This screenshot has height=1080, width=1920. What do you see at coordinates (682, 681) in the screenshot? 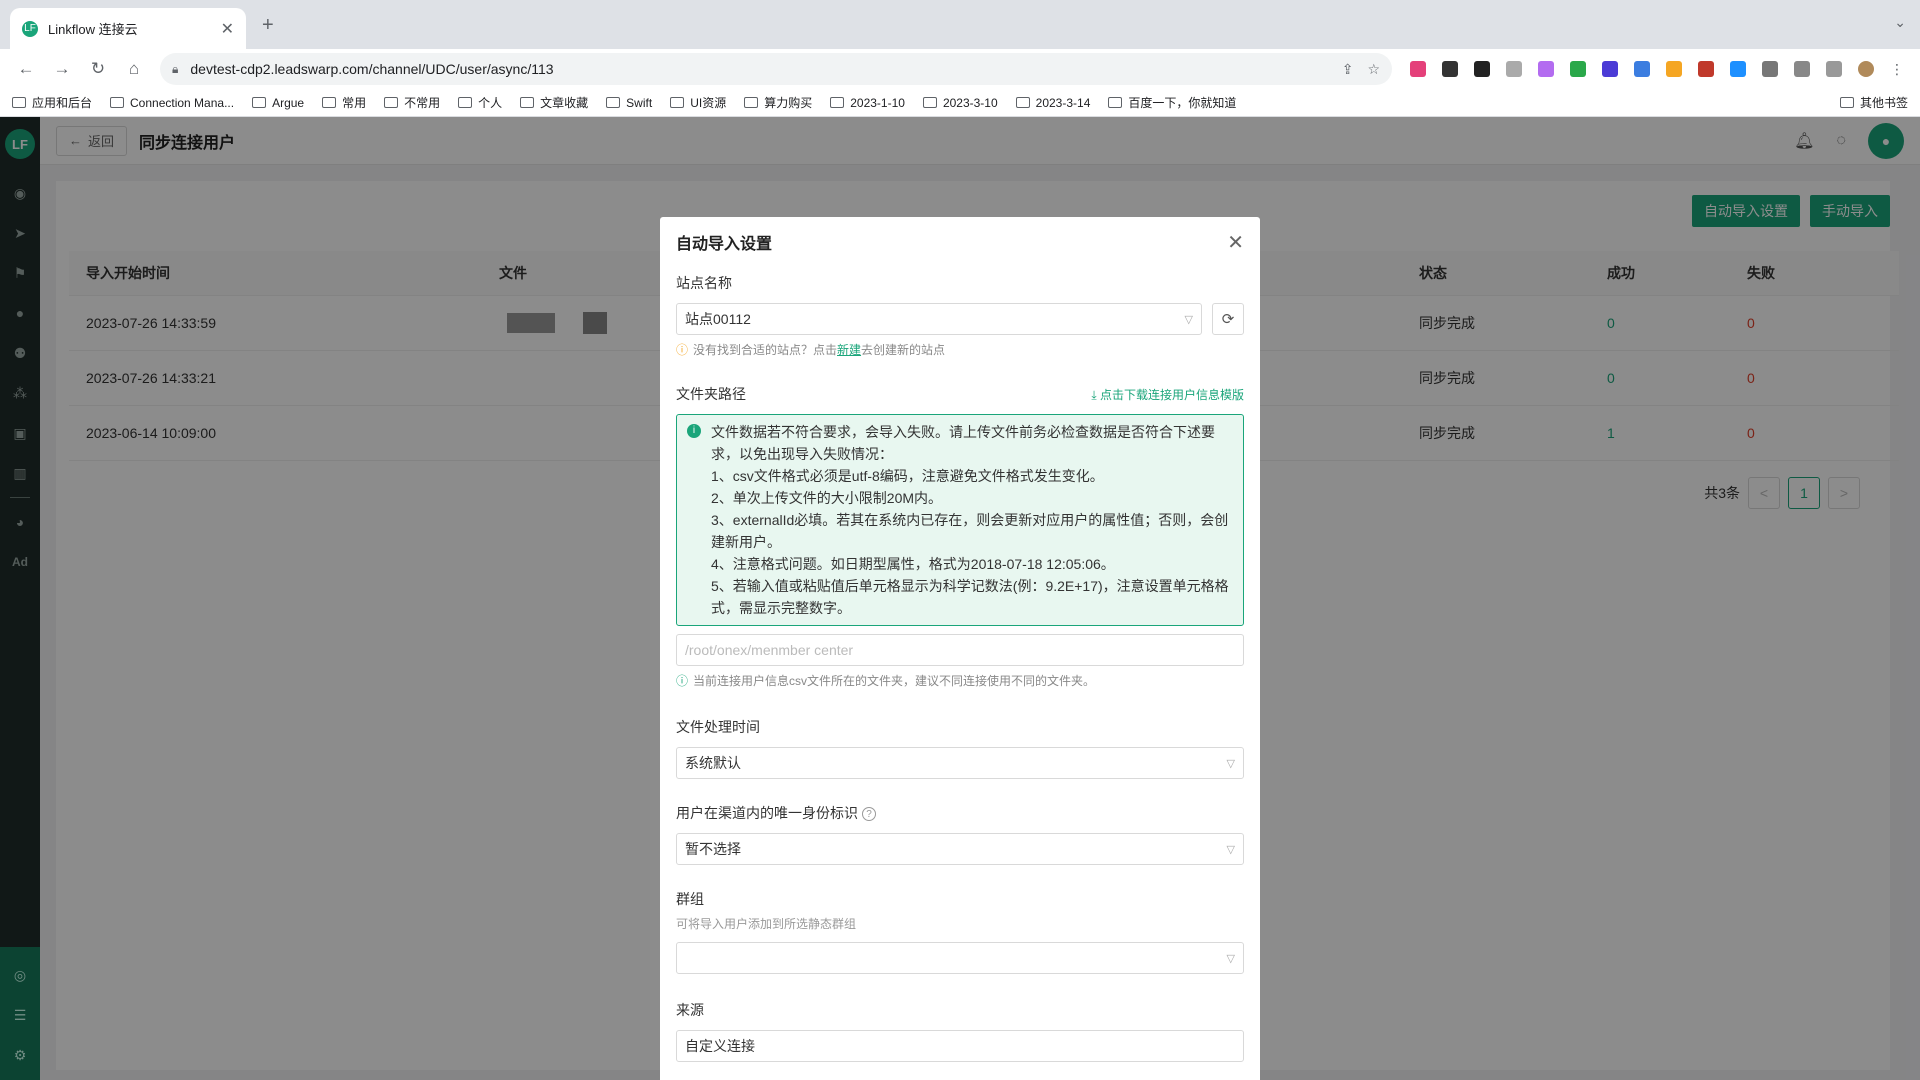
I see `info-outline-icon: ⓘ` at bounding box center [682, 681].